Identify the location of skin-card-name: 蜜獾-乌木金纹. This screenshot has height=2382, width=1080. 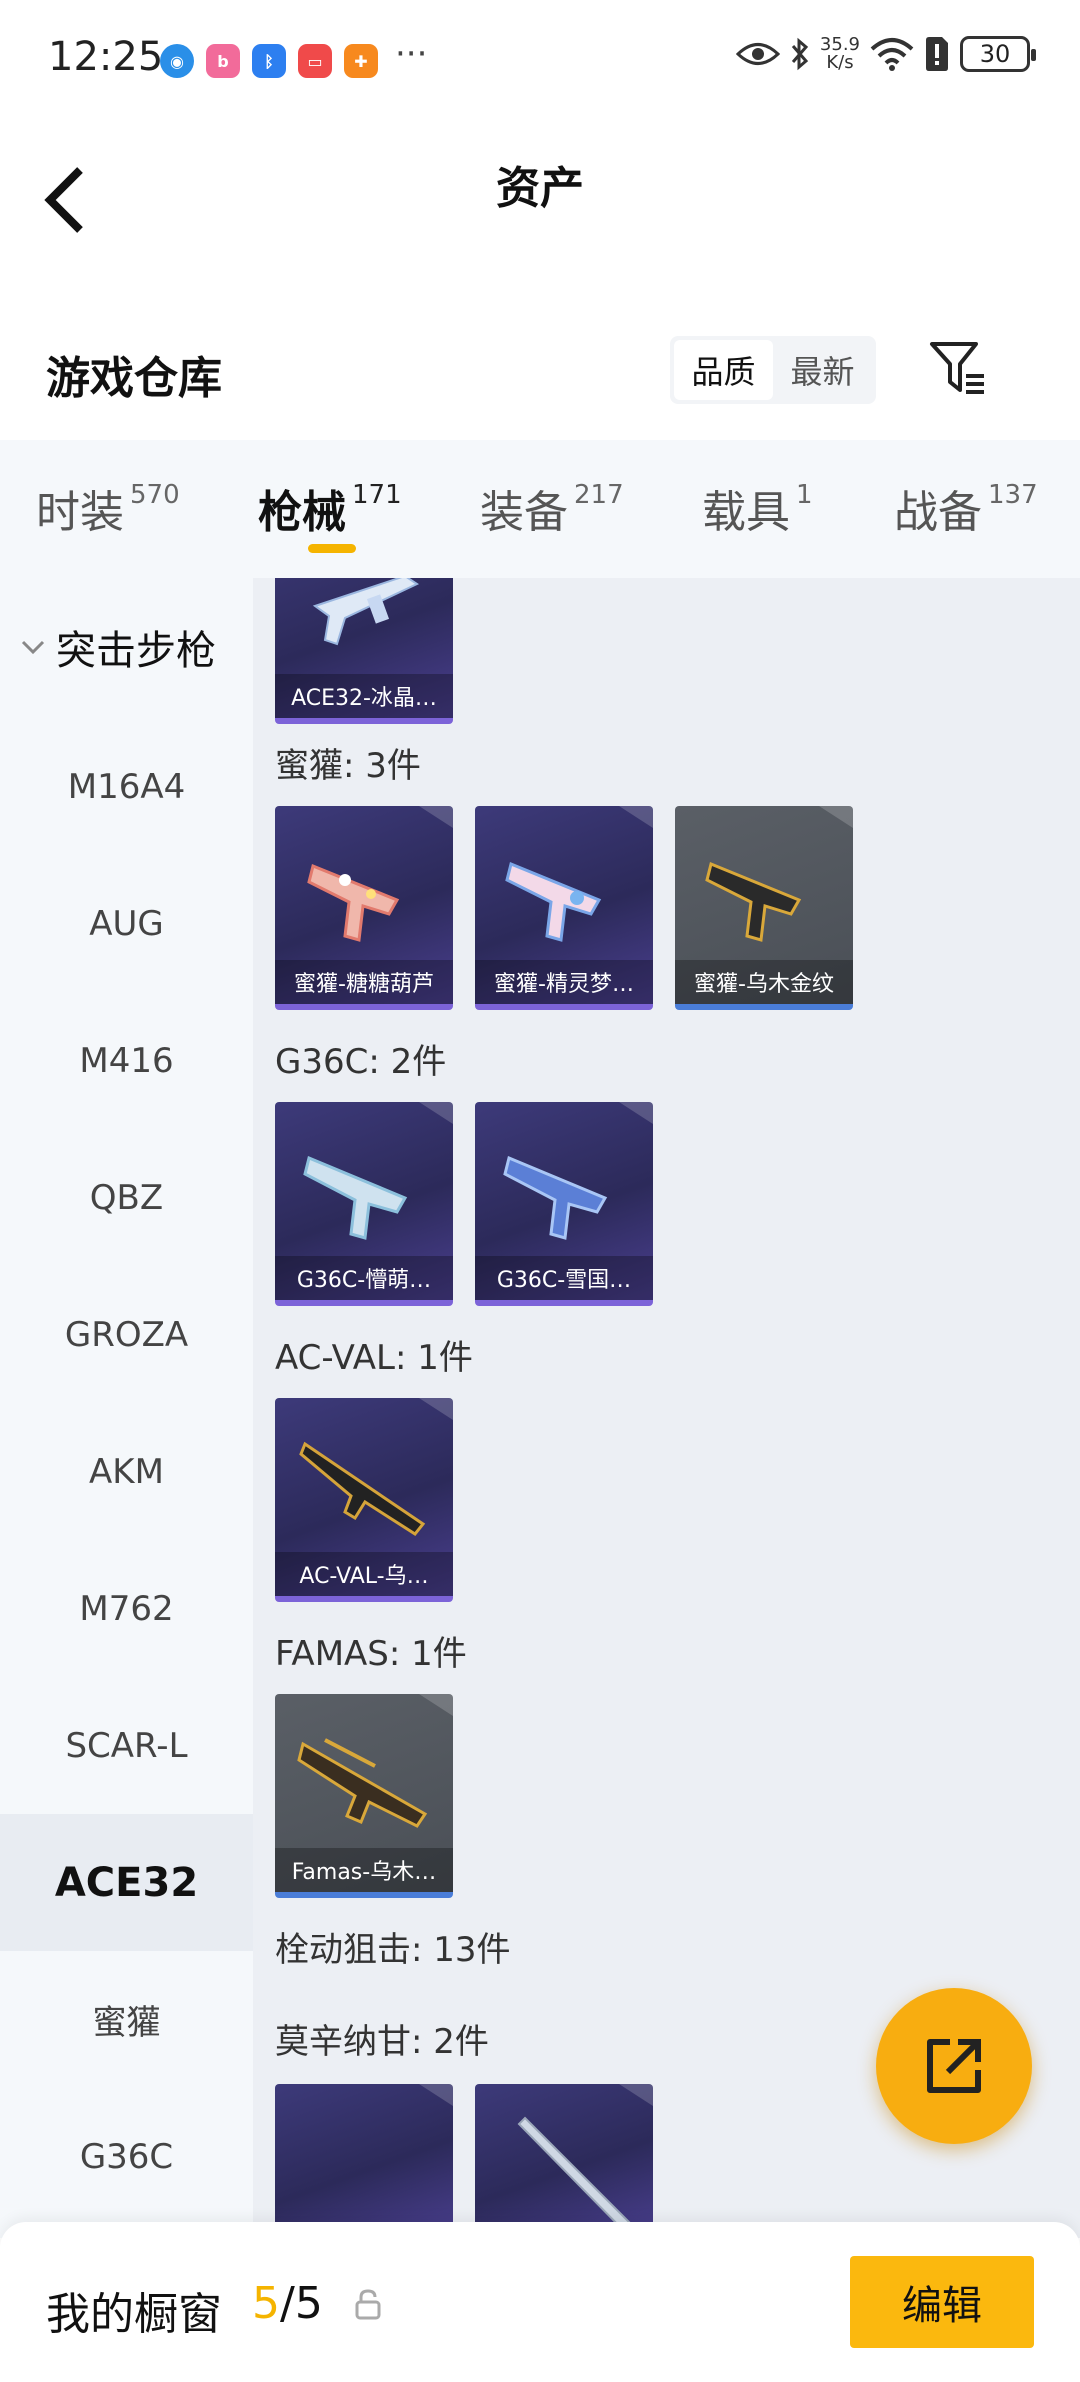
(764, 982).